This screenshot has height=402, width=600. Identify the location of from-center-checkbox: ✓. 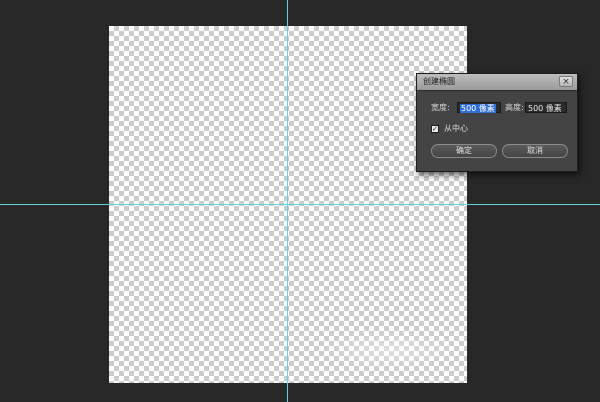
(435, 129).